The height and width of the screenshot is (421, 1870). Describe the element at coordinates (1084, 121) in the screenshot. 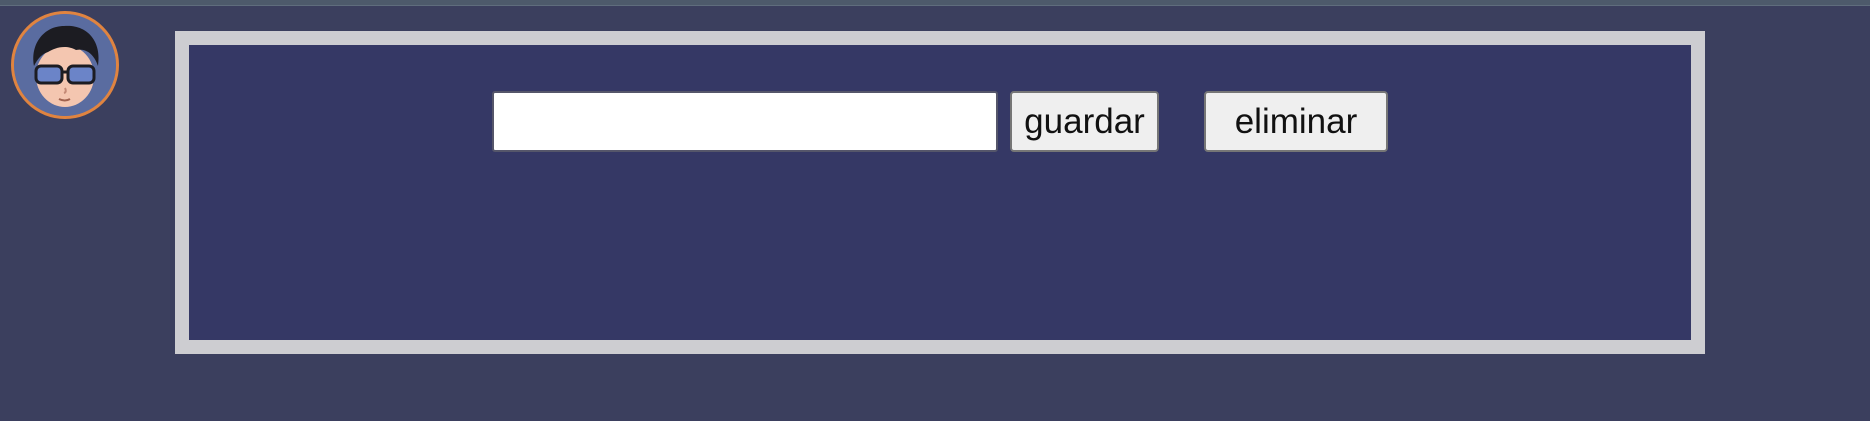

I see `save-button: guardar` at that location.